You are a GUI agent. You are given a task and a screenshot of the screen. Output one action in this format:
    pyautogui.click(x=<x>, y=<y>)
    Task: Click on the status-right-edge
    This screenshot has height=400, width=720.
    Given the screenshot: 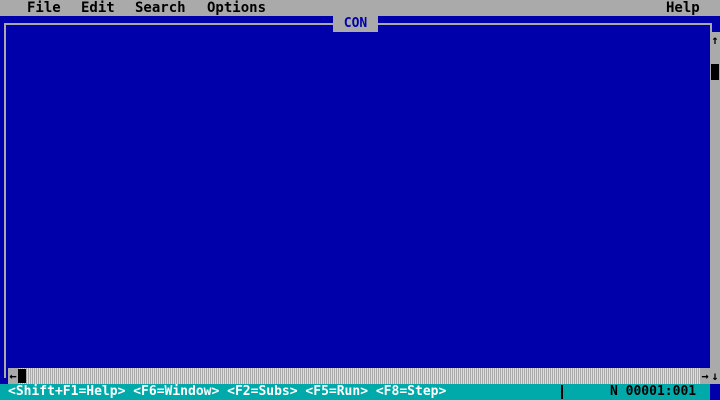 What is the action you would take?
    pyautogui.click(x=715, y=392)
    